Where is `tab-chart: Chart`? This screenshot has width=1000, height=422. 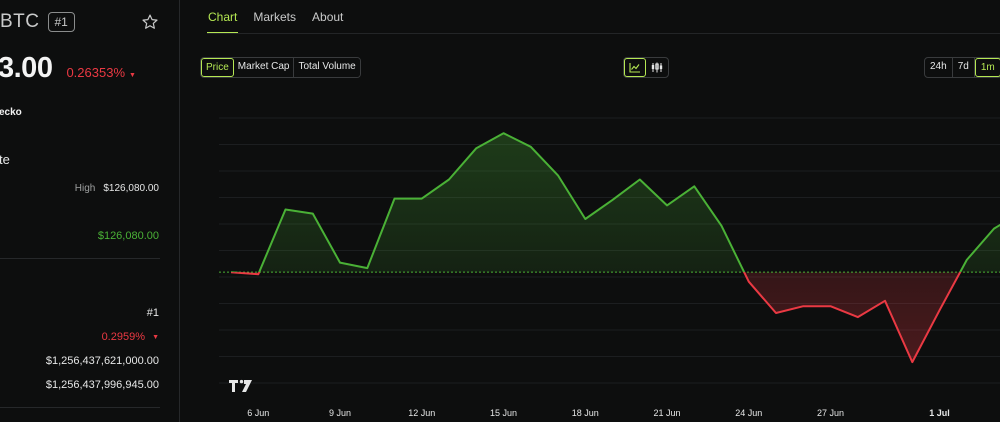
tab-chart: Chart is located at coordinates (223, 22).